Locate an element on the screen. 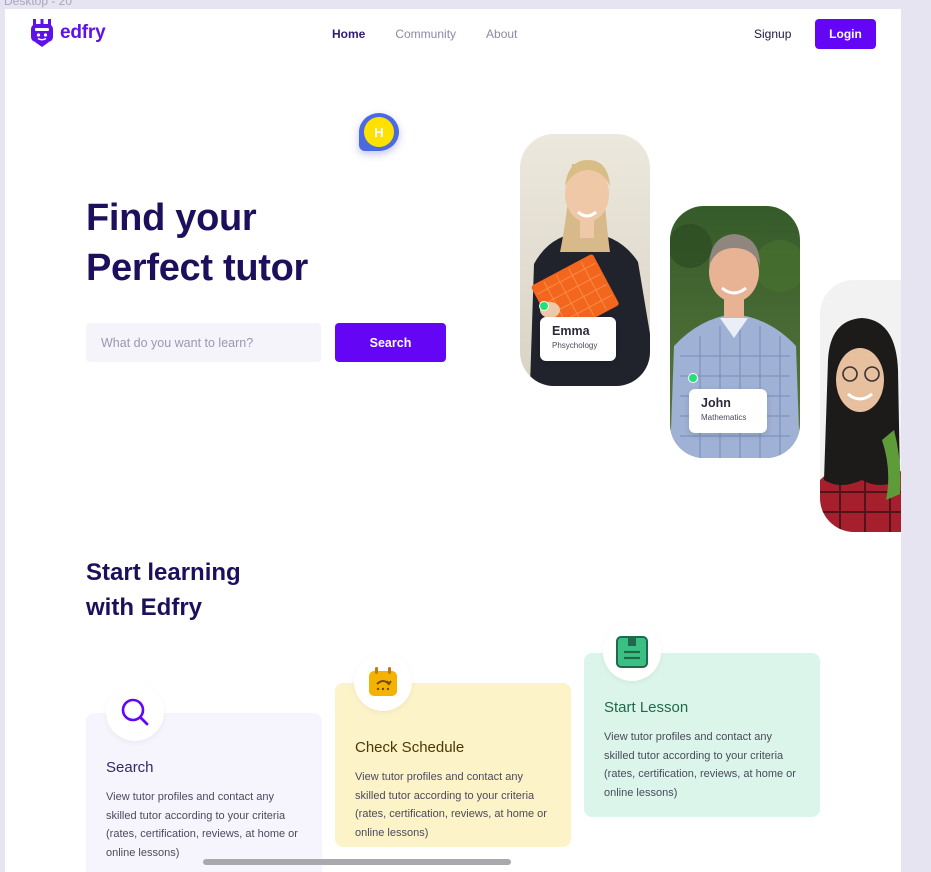  robot-logo-icon is located at coordinates (42, 33).